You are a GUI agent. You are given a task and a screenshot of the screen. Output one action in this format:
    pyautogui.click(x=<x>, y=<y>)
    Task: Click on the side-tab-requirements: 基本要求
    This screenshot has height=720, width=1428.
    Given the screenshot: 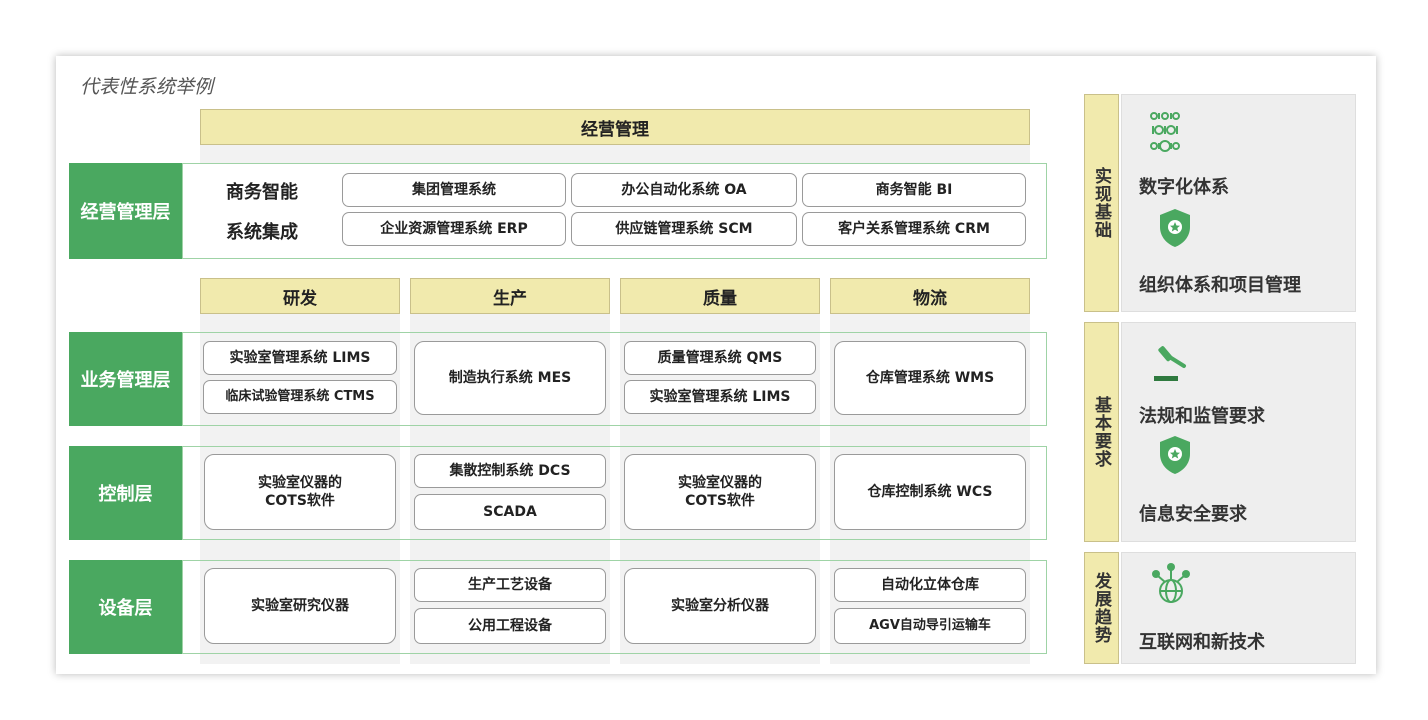 What is the action you would take?
    pyautogui.click(x=1101, y=432)
    